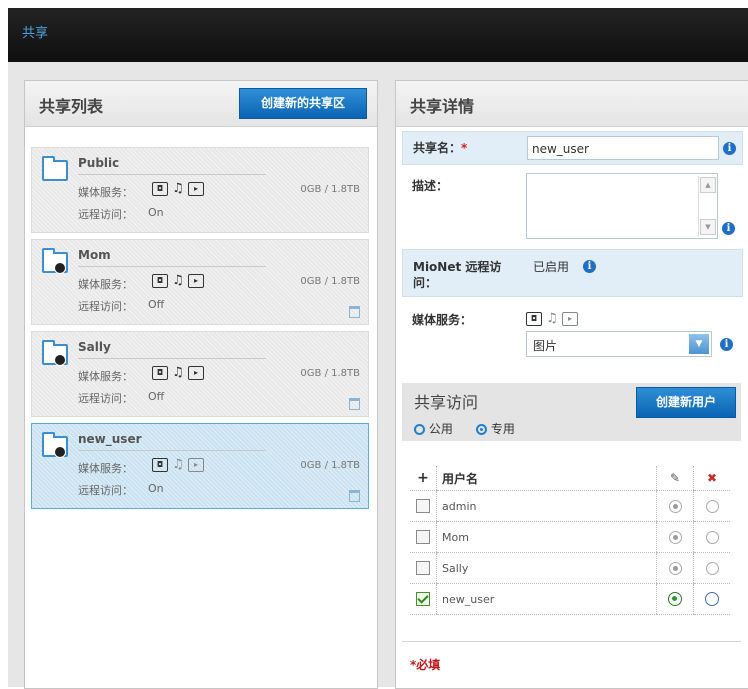  I want to click on delete-x-icon: ✖, so click(711, 478).